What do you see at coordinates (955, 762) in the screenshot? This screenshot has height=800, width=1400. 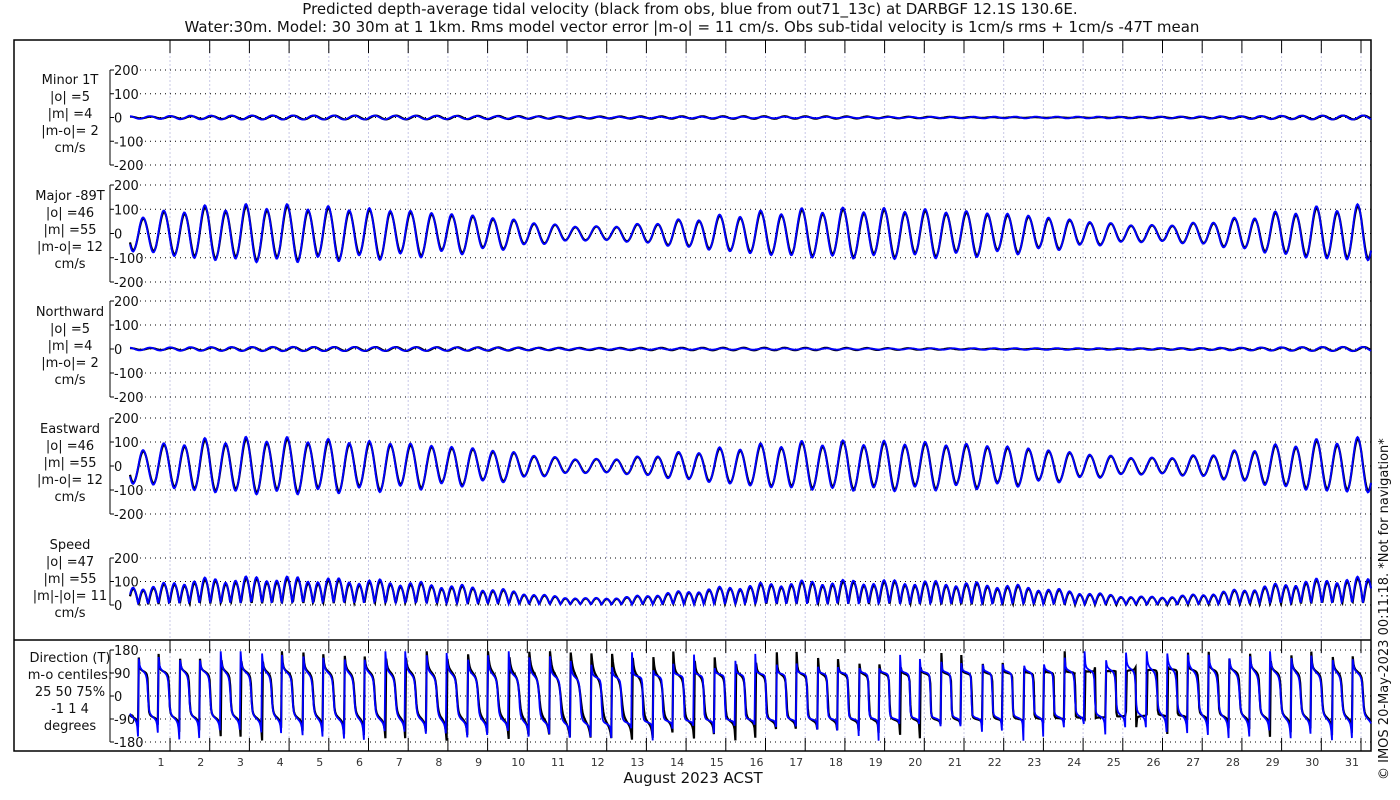 I see `x-tick-label-day: 21` at bounding box center [955, 762].